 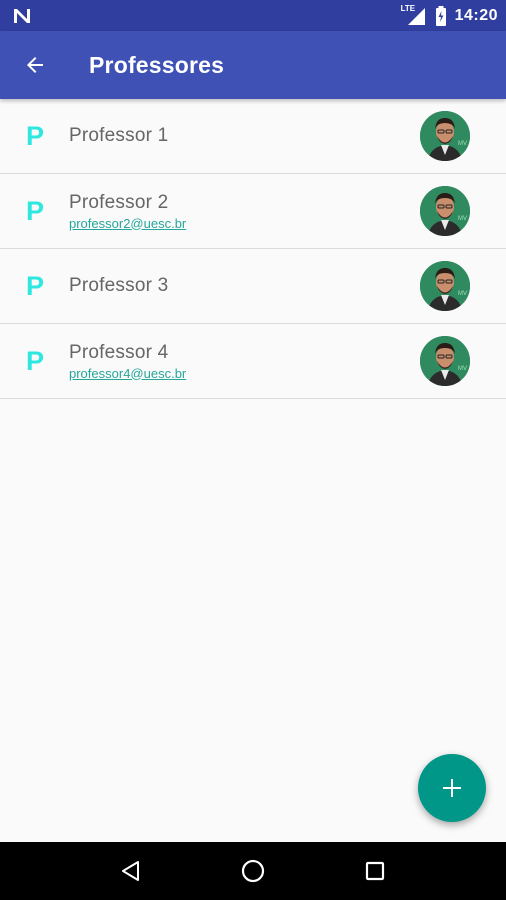 What do you see at coordinates (119, 135) in the screenshot?
I see `list-item-name: Professor 1` at bounding box center [119, 135].